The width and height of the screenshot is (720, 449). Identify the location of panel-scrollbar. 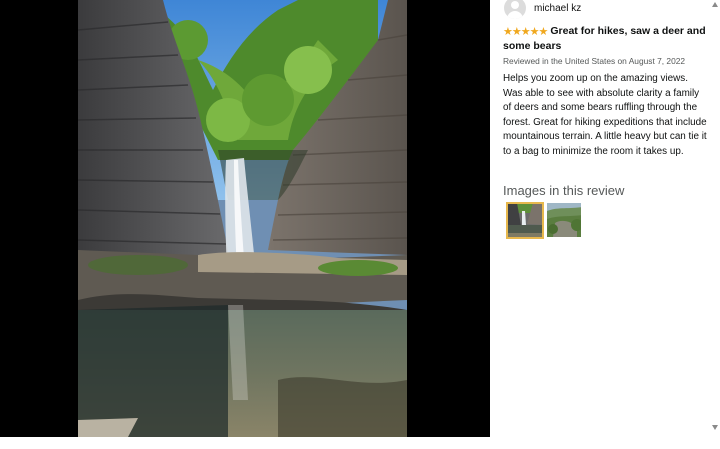
(715, 218).